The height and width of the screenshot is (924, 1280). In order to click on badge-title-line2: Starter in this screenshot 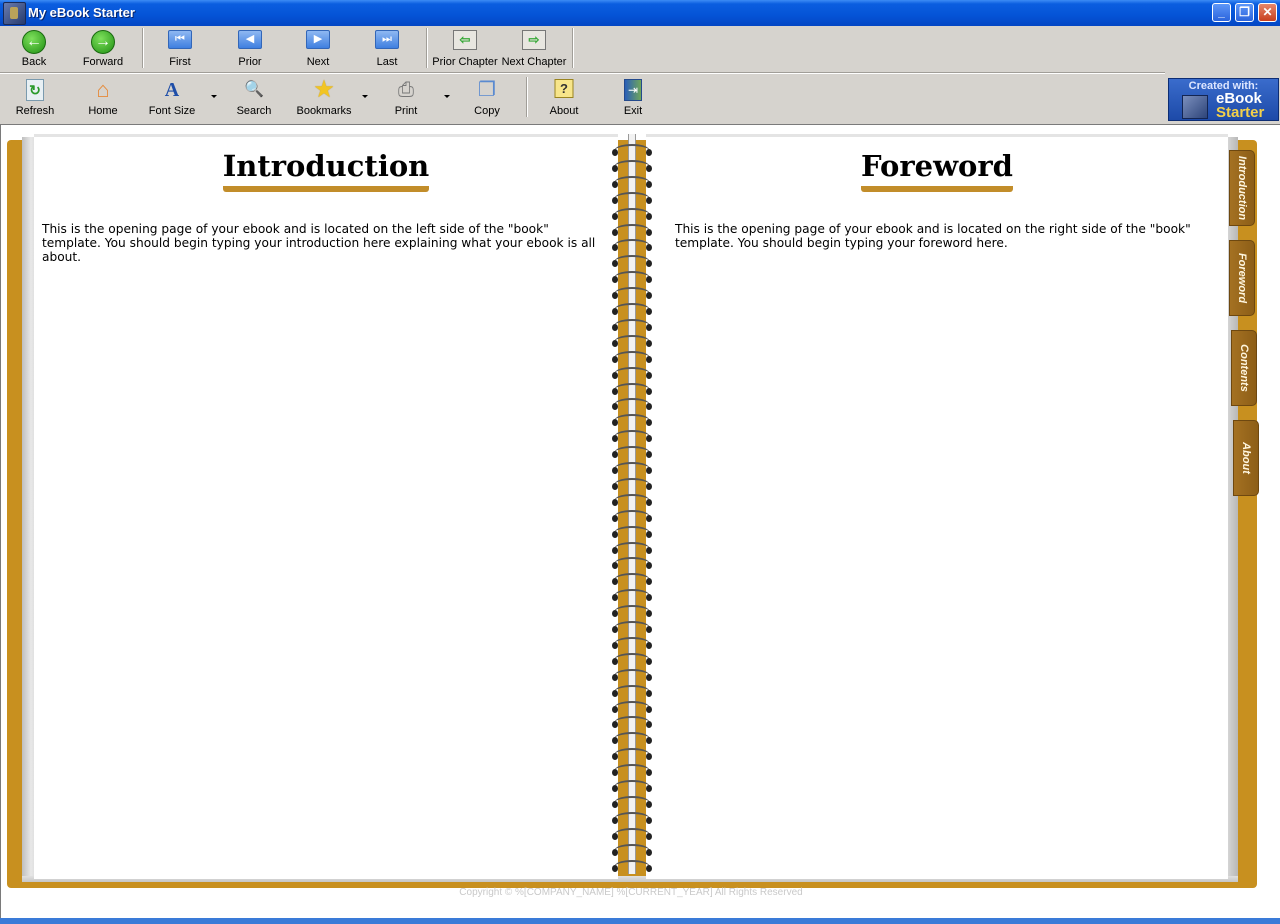, I will do `click(1240, 112)`.